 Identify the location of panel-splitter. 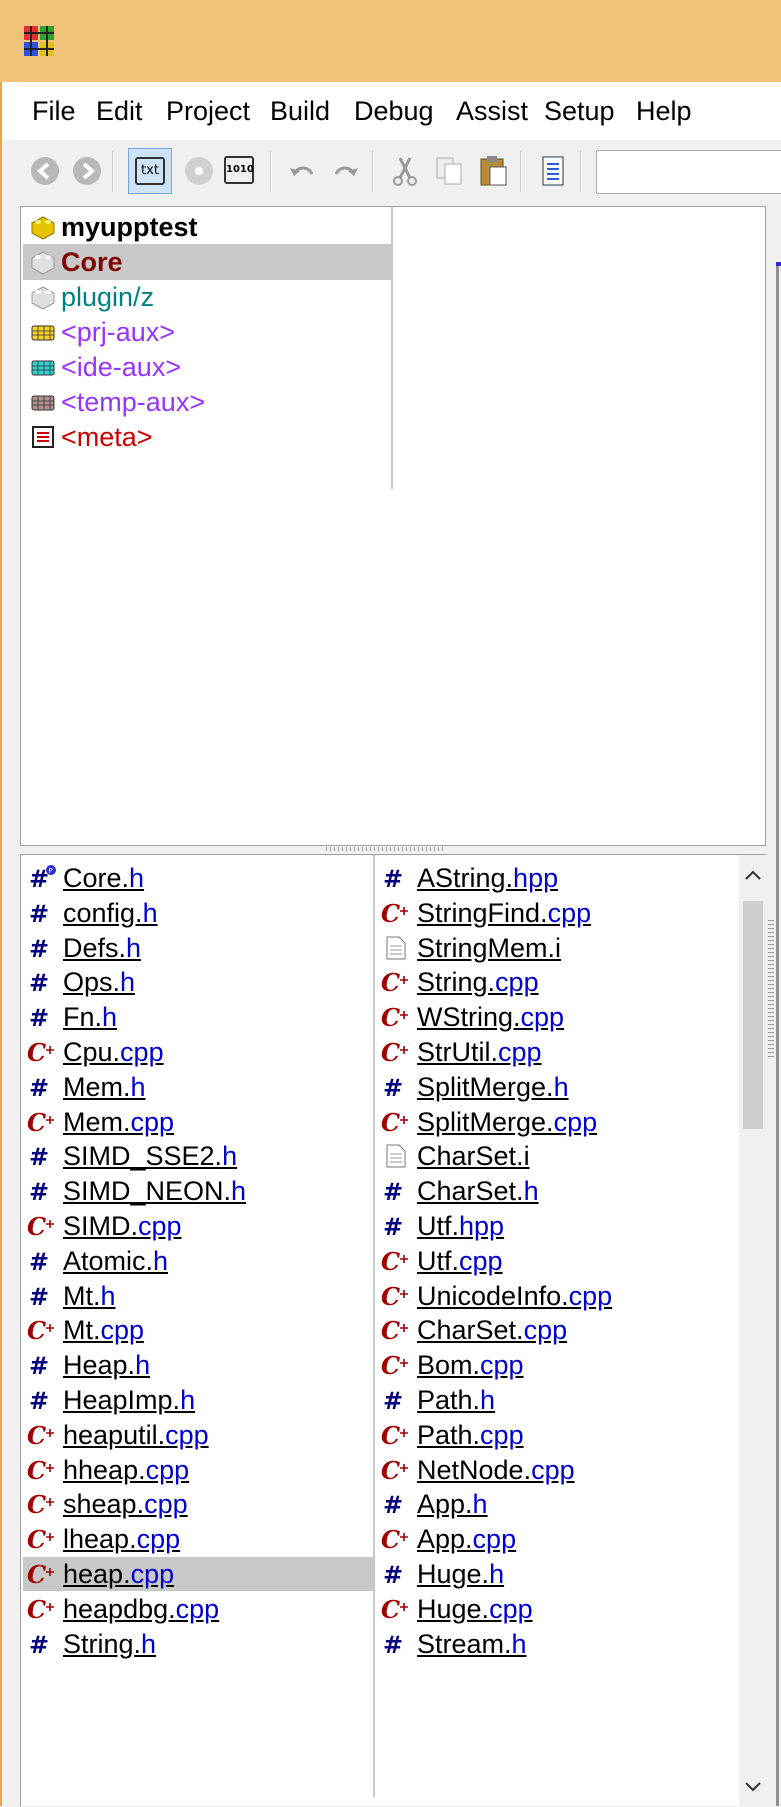
(393, 850).